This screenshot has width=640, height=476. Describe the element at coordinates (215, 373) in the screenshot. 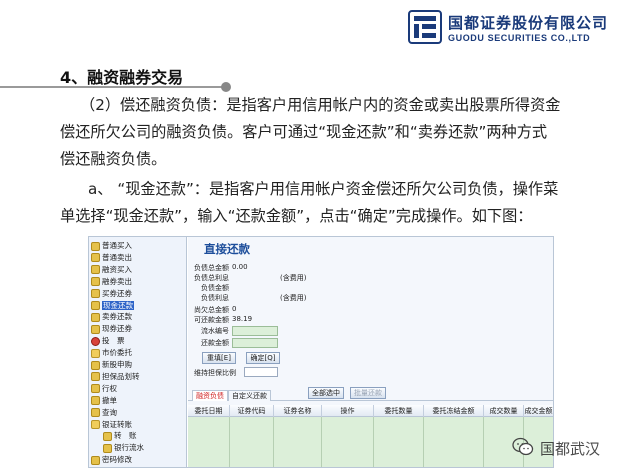

I see `maintain-ratio-label: 维持担保比例` at that location.